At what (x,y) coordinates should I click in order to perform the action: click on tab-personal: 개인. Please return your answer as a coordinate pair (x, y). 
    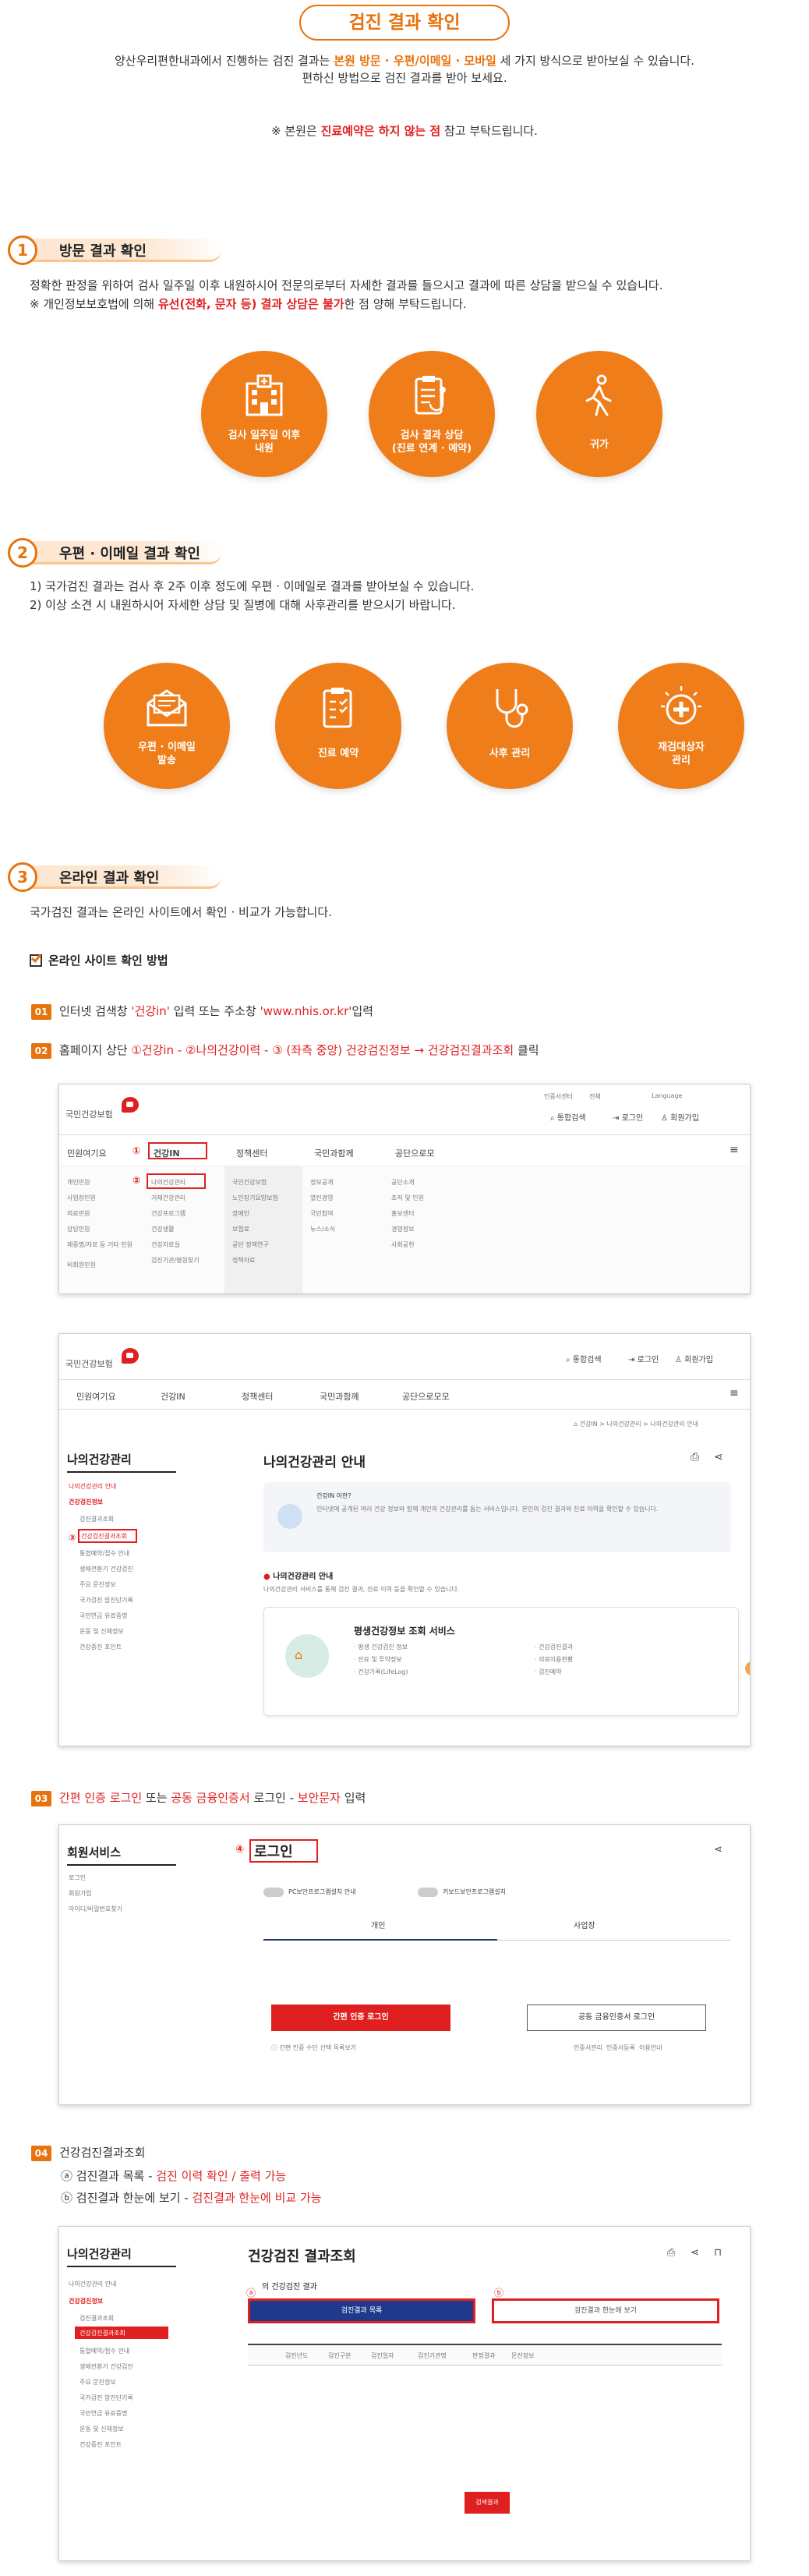
    Looking at the image, I should click on (378, 1924).